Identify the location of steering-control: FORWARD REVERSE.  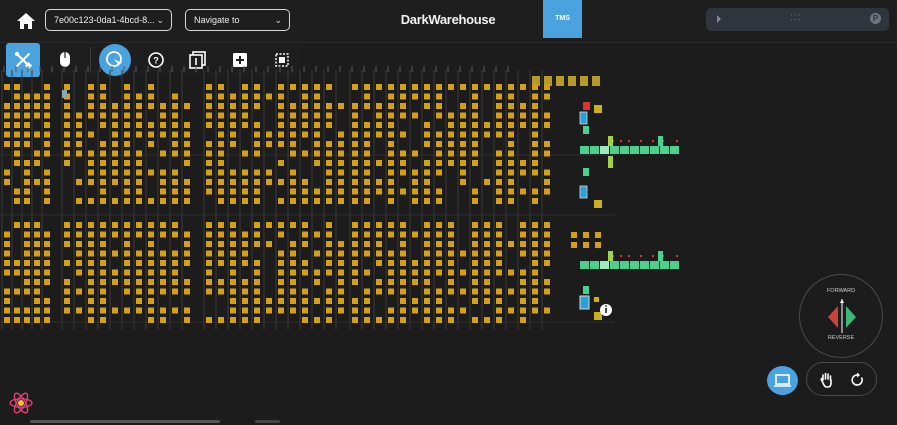
(841, 316).